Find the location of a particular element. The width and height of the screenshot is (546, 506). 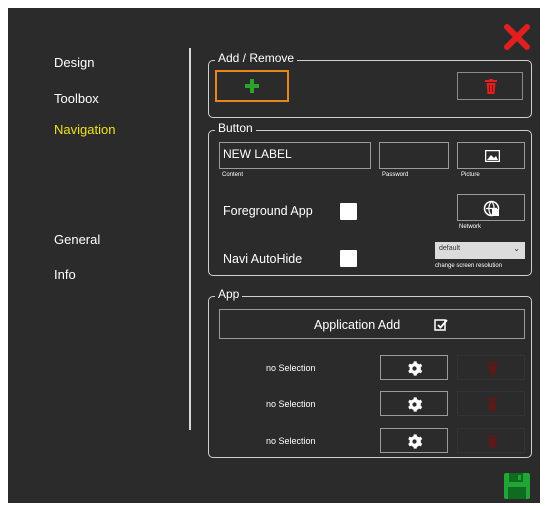

network-button is located at coordinates (491, 207).